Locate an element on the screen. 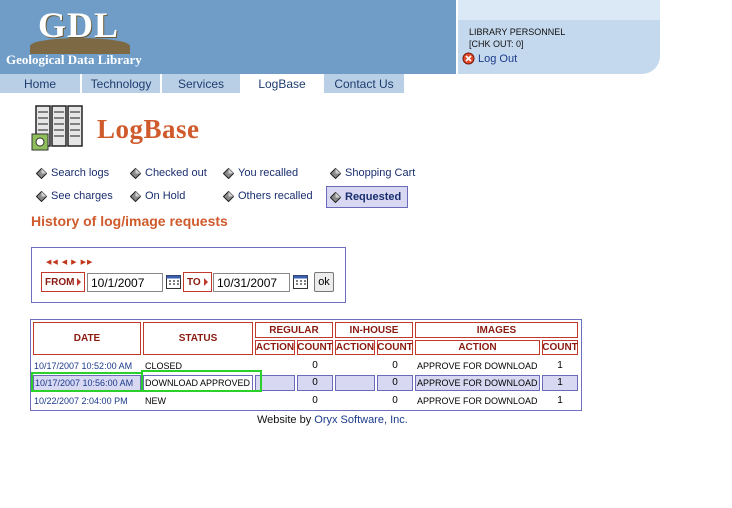 The width and height of the screenshot is (732, 508). header-inhouse-count: COUNT is located at coordinates (395, 347).